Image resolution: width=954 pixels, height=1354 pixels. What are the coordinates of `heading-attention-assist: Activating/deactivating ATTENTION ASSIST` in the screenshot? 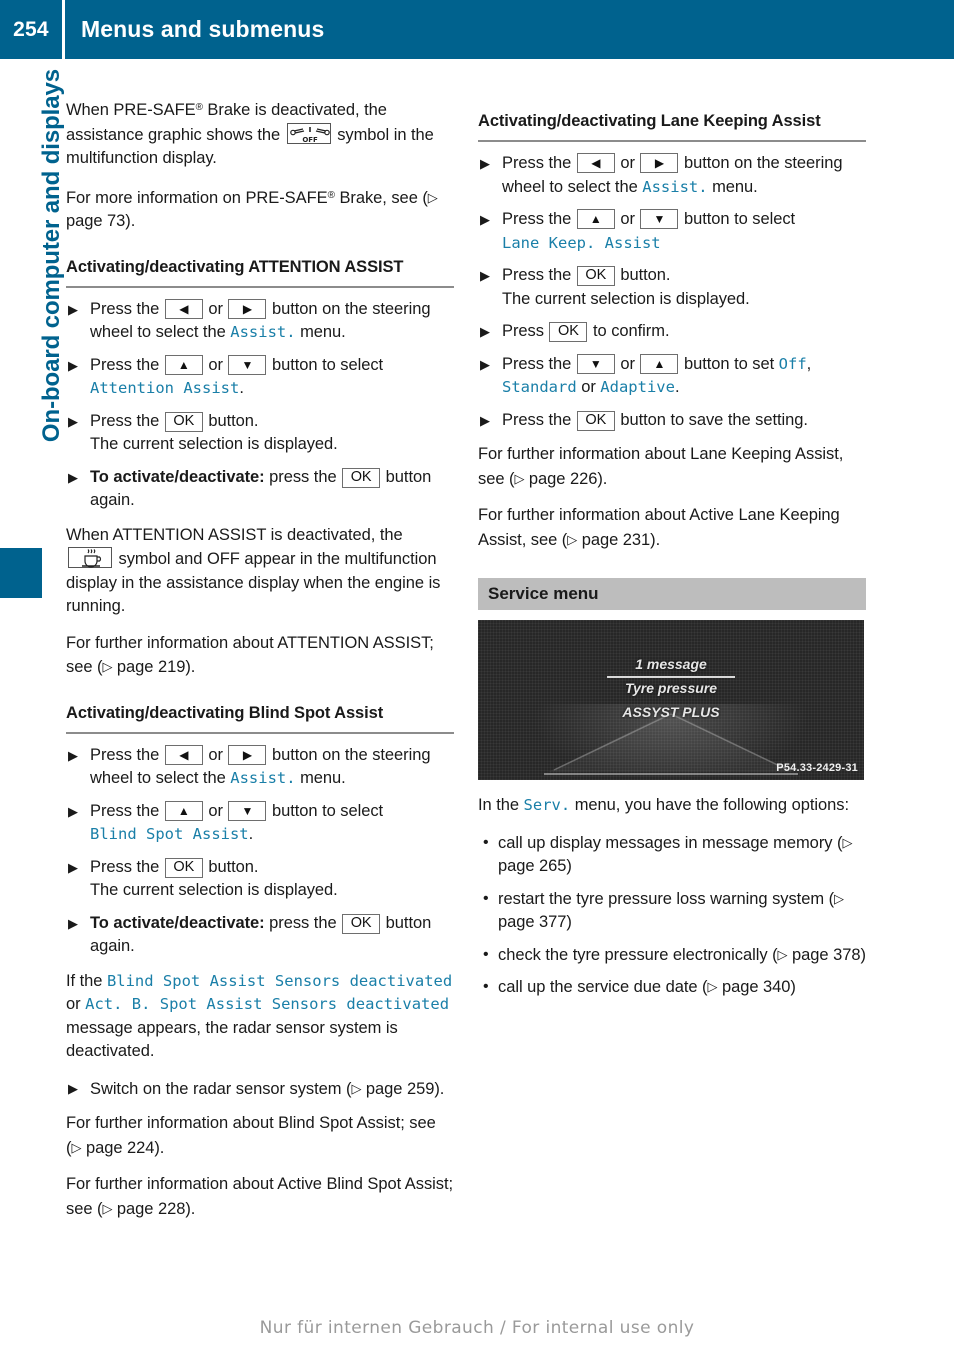 It's located at (235, 266).